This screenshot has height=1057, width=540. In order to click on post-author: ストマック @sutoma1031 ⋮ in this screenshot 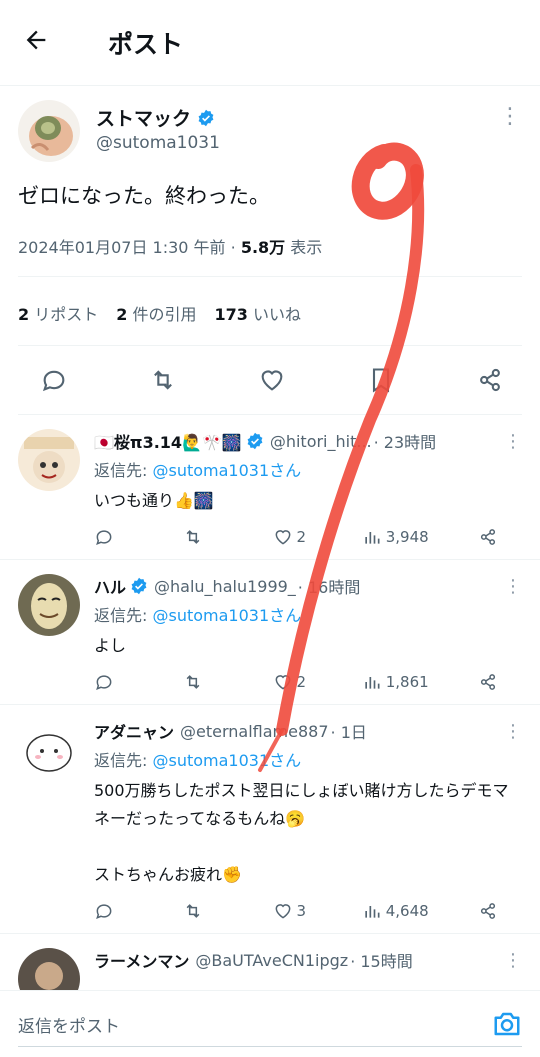, I will do `click(270, 131)`.